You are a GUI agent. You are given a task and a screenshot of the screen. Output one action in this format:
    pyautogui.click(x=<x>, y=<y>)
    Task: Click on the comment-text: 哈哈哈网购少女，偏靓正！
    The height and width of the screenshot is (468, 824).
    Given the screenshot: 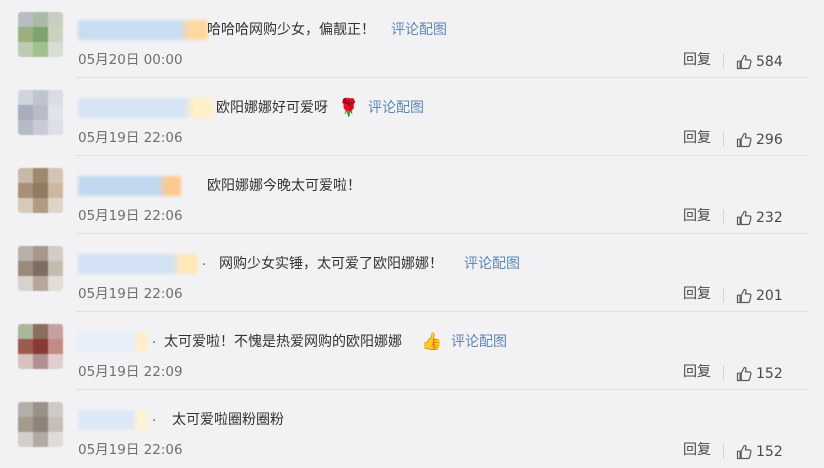 What is the action you would take?
    pyautogui.click(x=291, y=30)
    